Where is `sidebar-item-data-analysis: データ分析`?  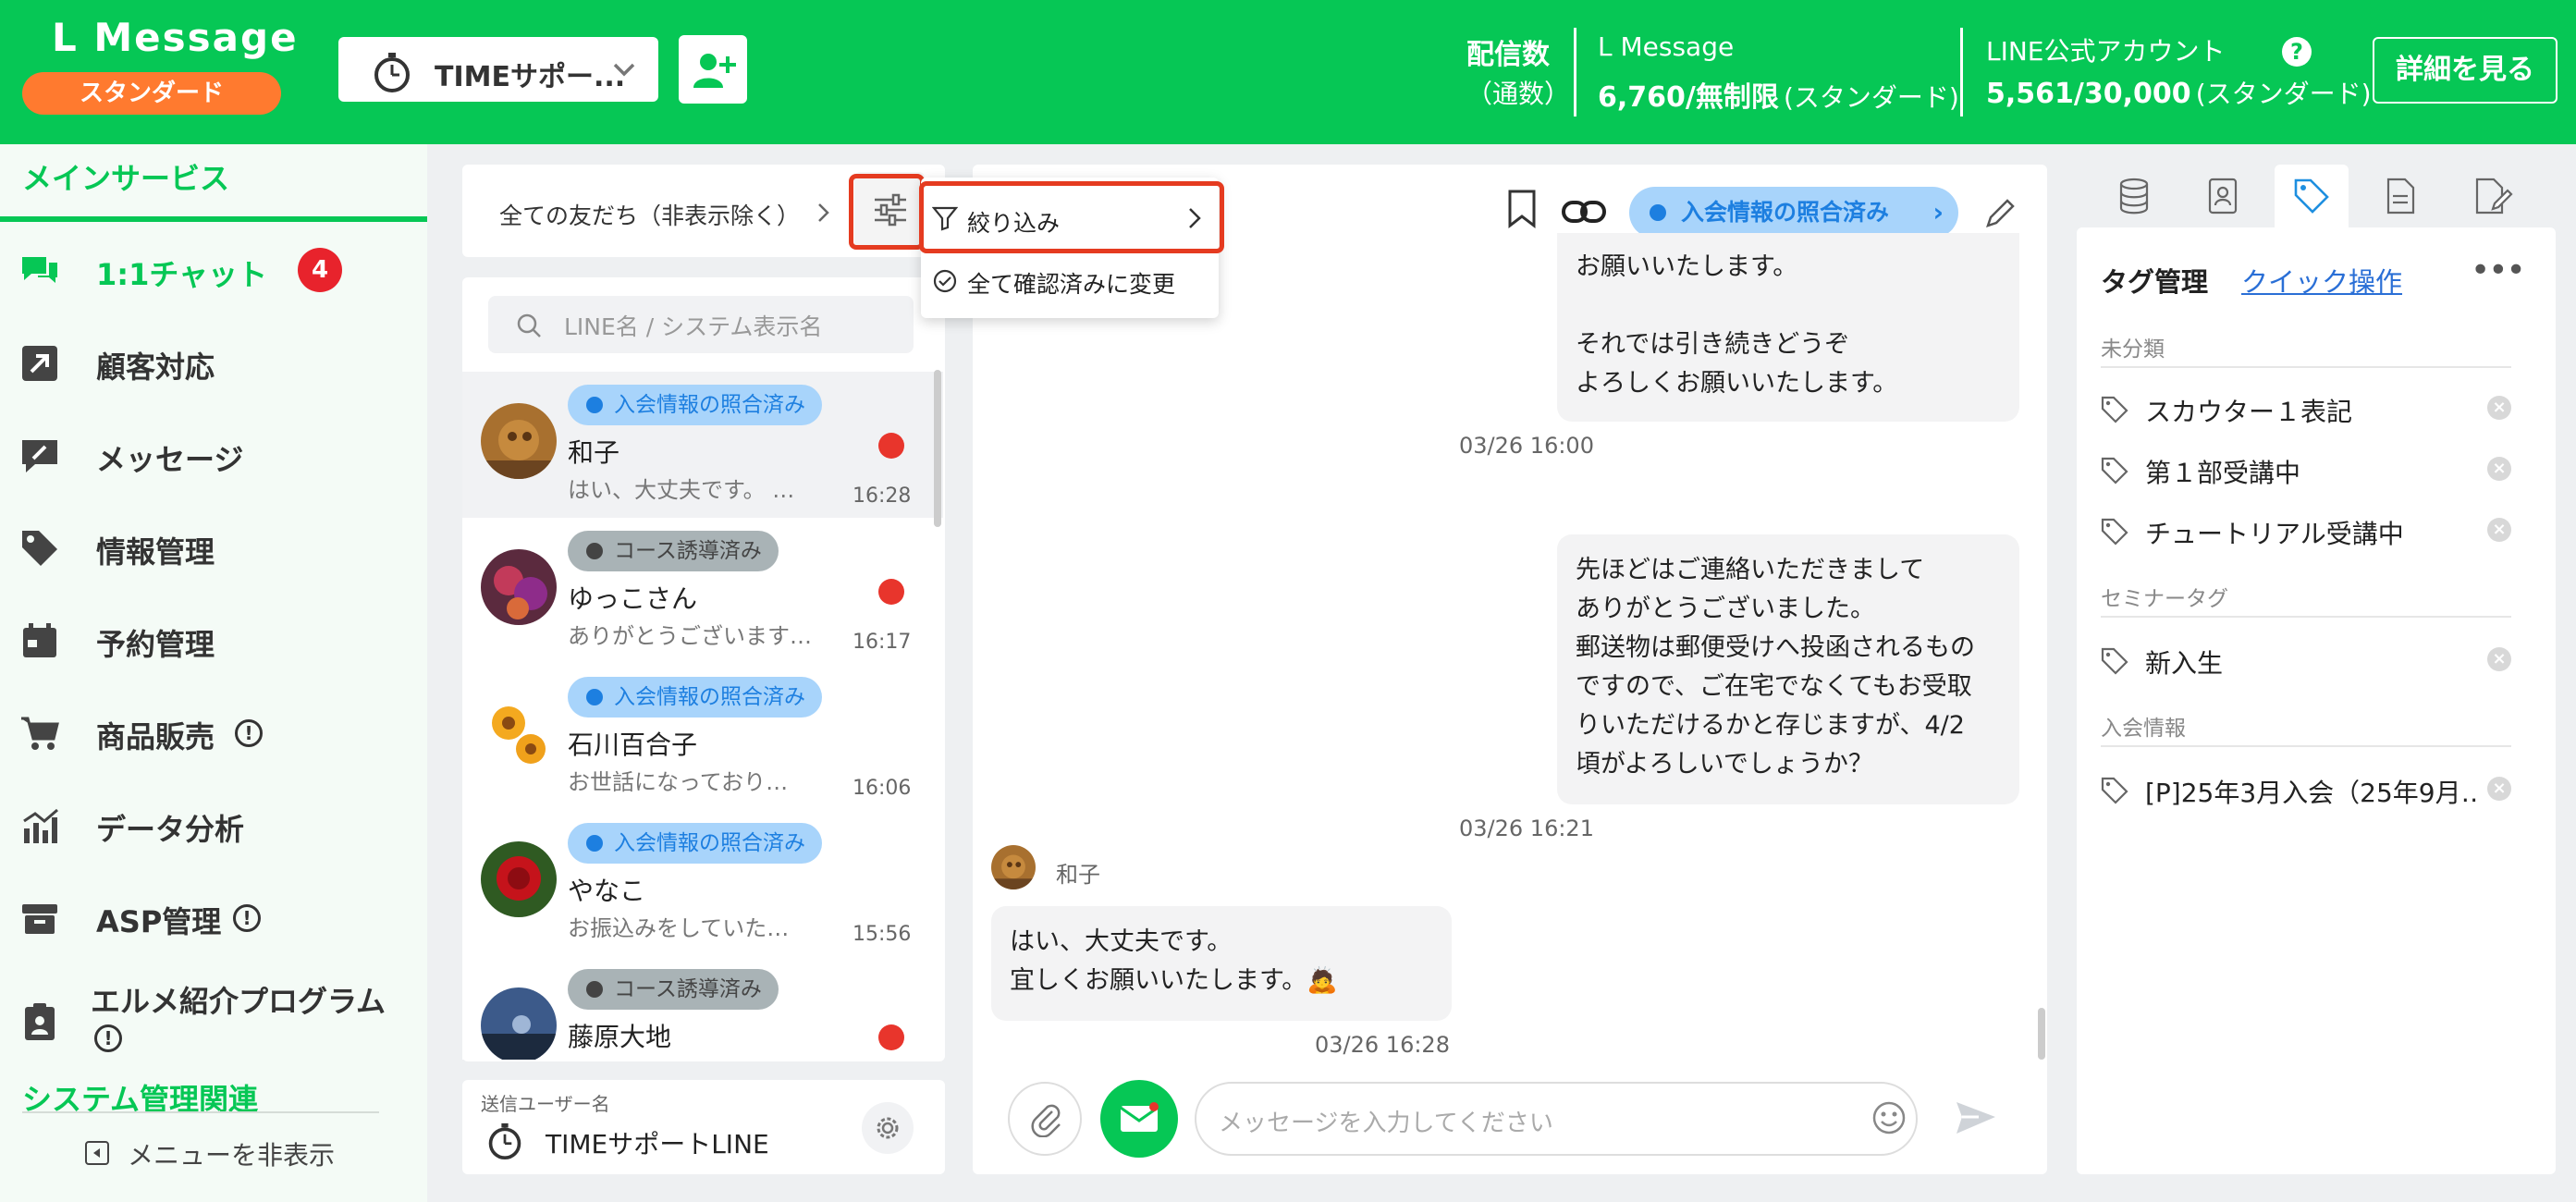
sidebar-item-data-analysis: データ分析 is located at coordinates (214, 824).